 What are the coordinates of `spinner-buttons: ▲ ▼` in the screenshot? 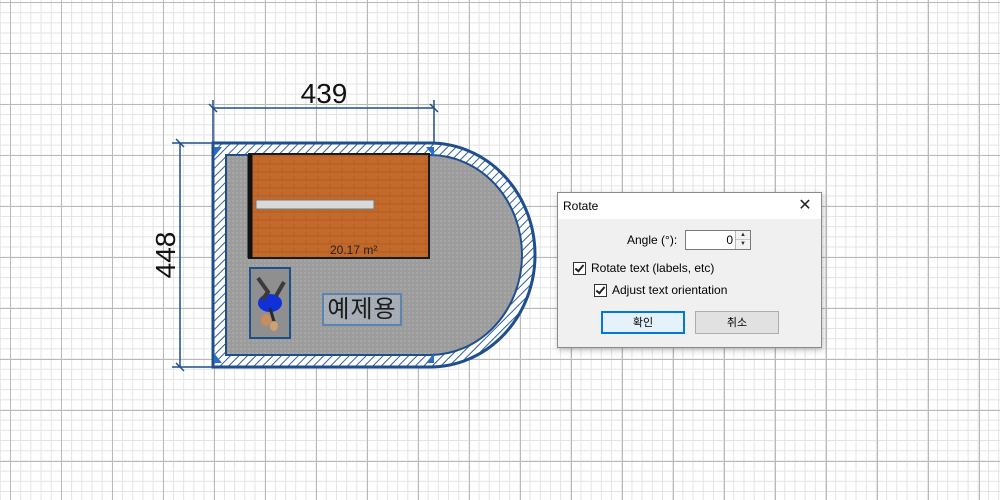 It's located at (742, 240).